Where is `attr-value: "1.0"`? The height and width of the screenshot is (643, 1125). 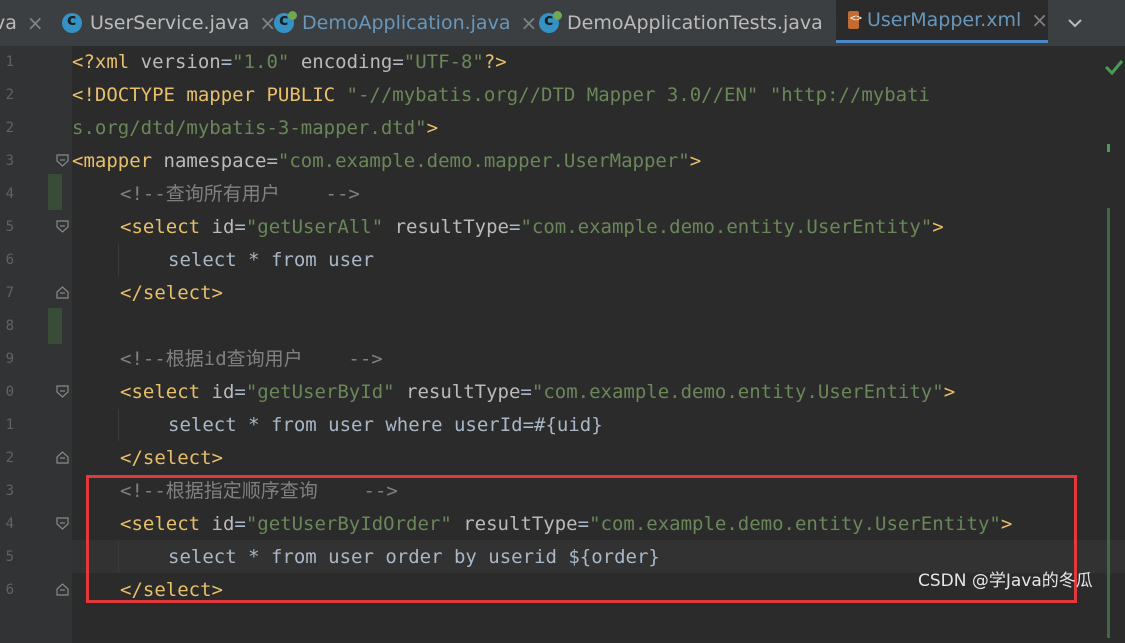 attr-value: "1.0" is located at coordinates (261, 62).